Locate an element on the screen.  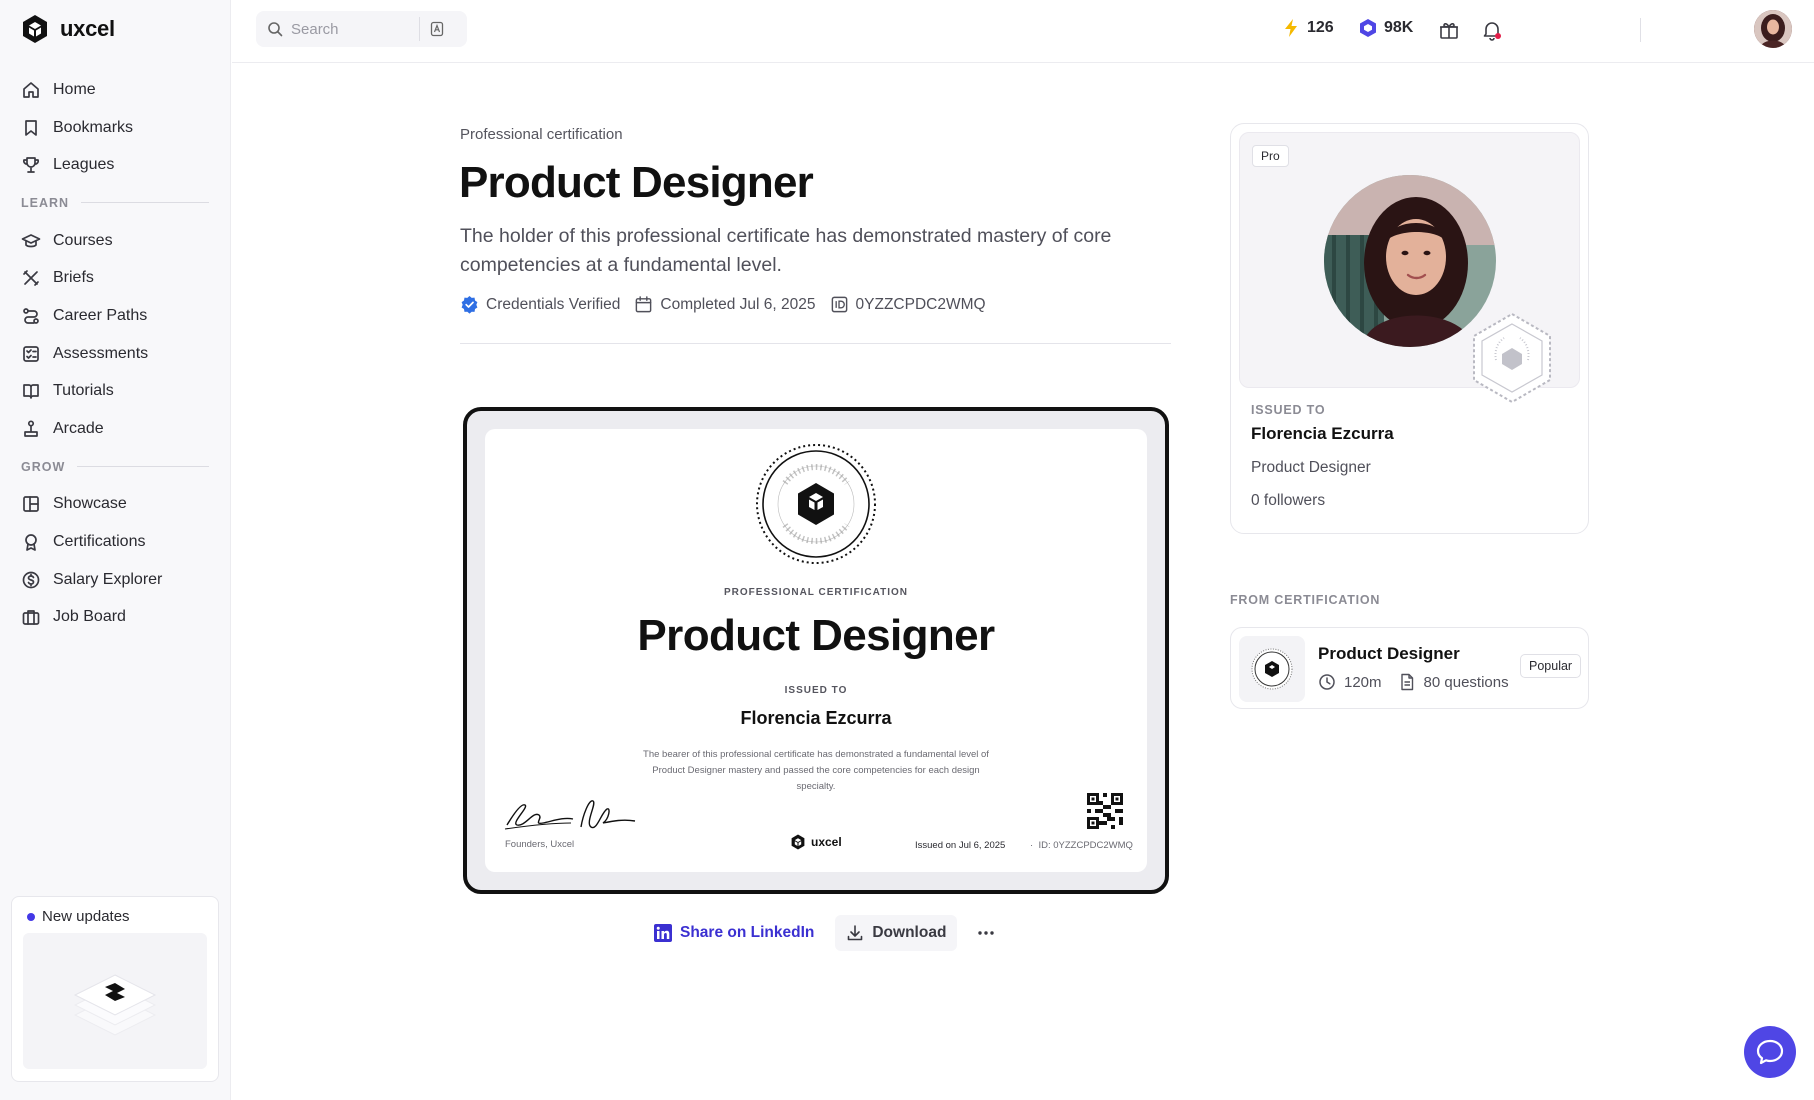
sidebar-item-certifications: Certifications is located at coordinates (115, 542).